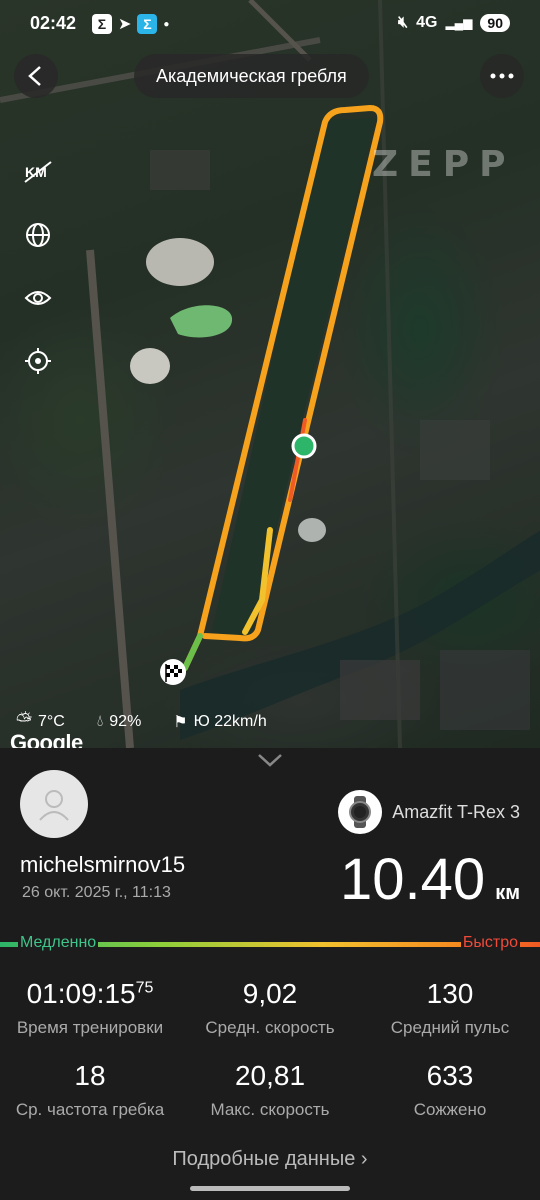 The width and height of the screenshot is (540, 1200). What do you see at coordinates (450, 1027) in the screenshot?
I see `avg-hr-label: Средний пульс` at bounding box center [450, 1027].